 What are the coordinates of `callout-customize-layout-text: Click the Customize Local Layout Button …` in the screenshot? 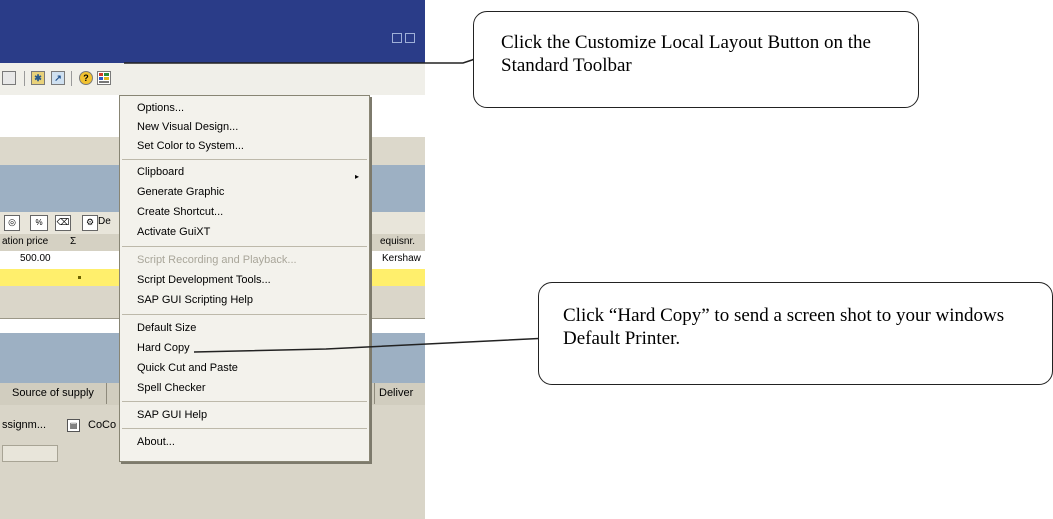 It's located at (686, 54).